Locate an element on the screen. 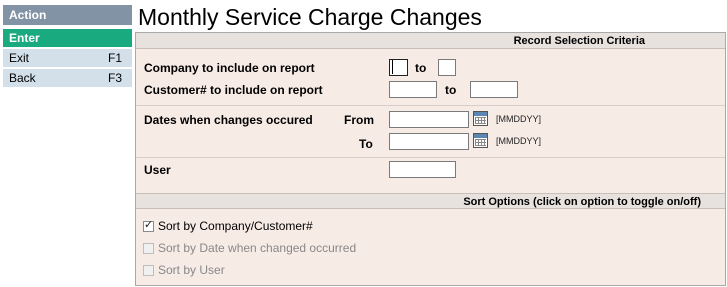 This screenshot has width=727, height=287. action-back-label: Back is located at coordinates (22, 78).